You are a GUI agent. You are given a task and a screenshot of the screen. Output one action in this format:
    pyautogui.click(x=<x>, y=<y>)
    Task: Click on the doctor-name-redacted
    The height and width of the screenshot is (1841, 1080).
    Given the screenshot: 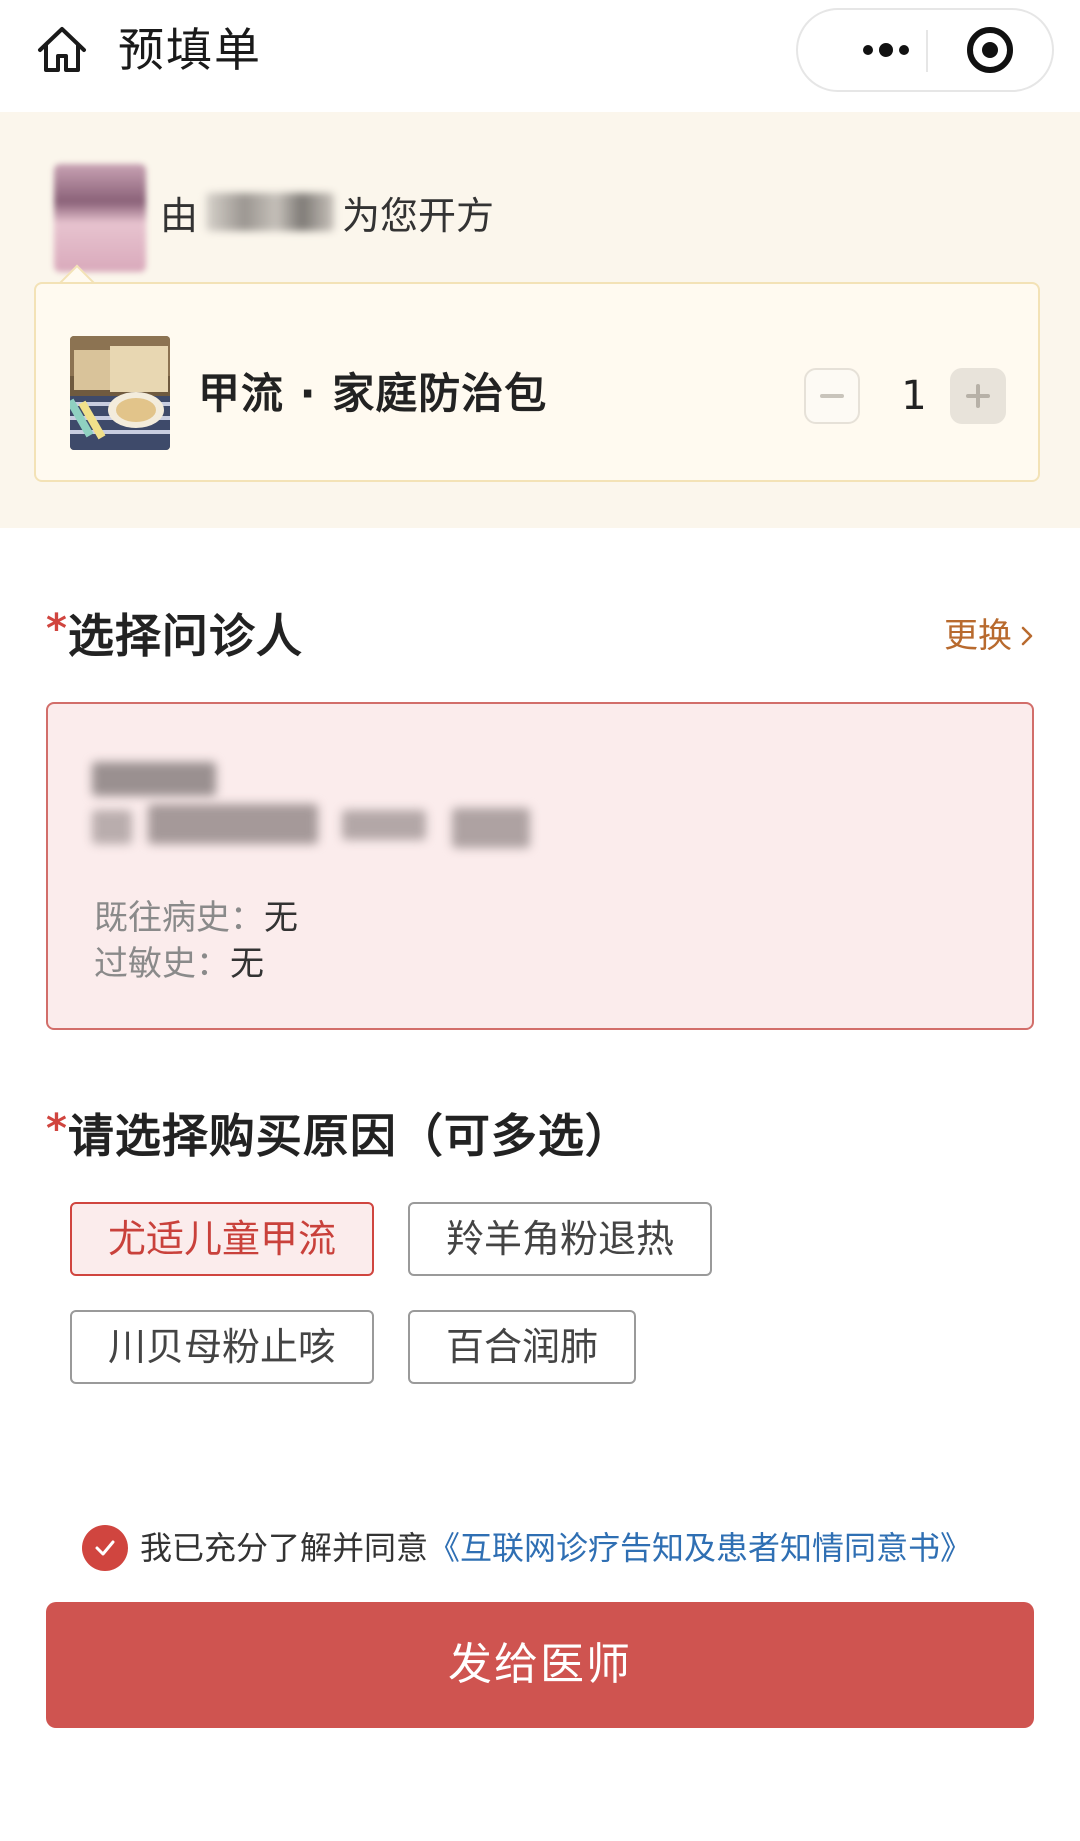 What is the action you would take?
    pyautogui.click(x=270, y=212)
    